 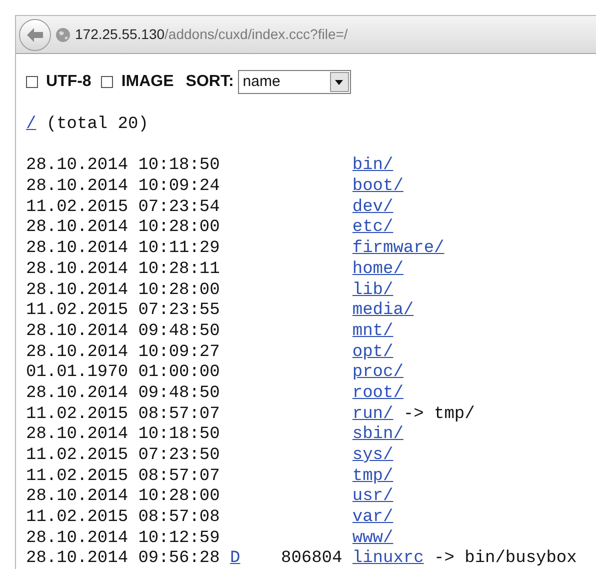 What do you see at coordinates (373, 477) in the screenshot?
I see `entry-link: tmp/` at bounding box center [373, 477].